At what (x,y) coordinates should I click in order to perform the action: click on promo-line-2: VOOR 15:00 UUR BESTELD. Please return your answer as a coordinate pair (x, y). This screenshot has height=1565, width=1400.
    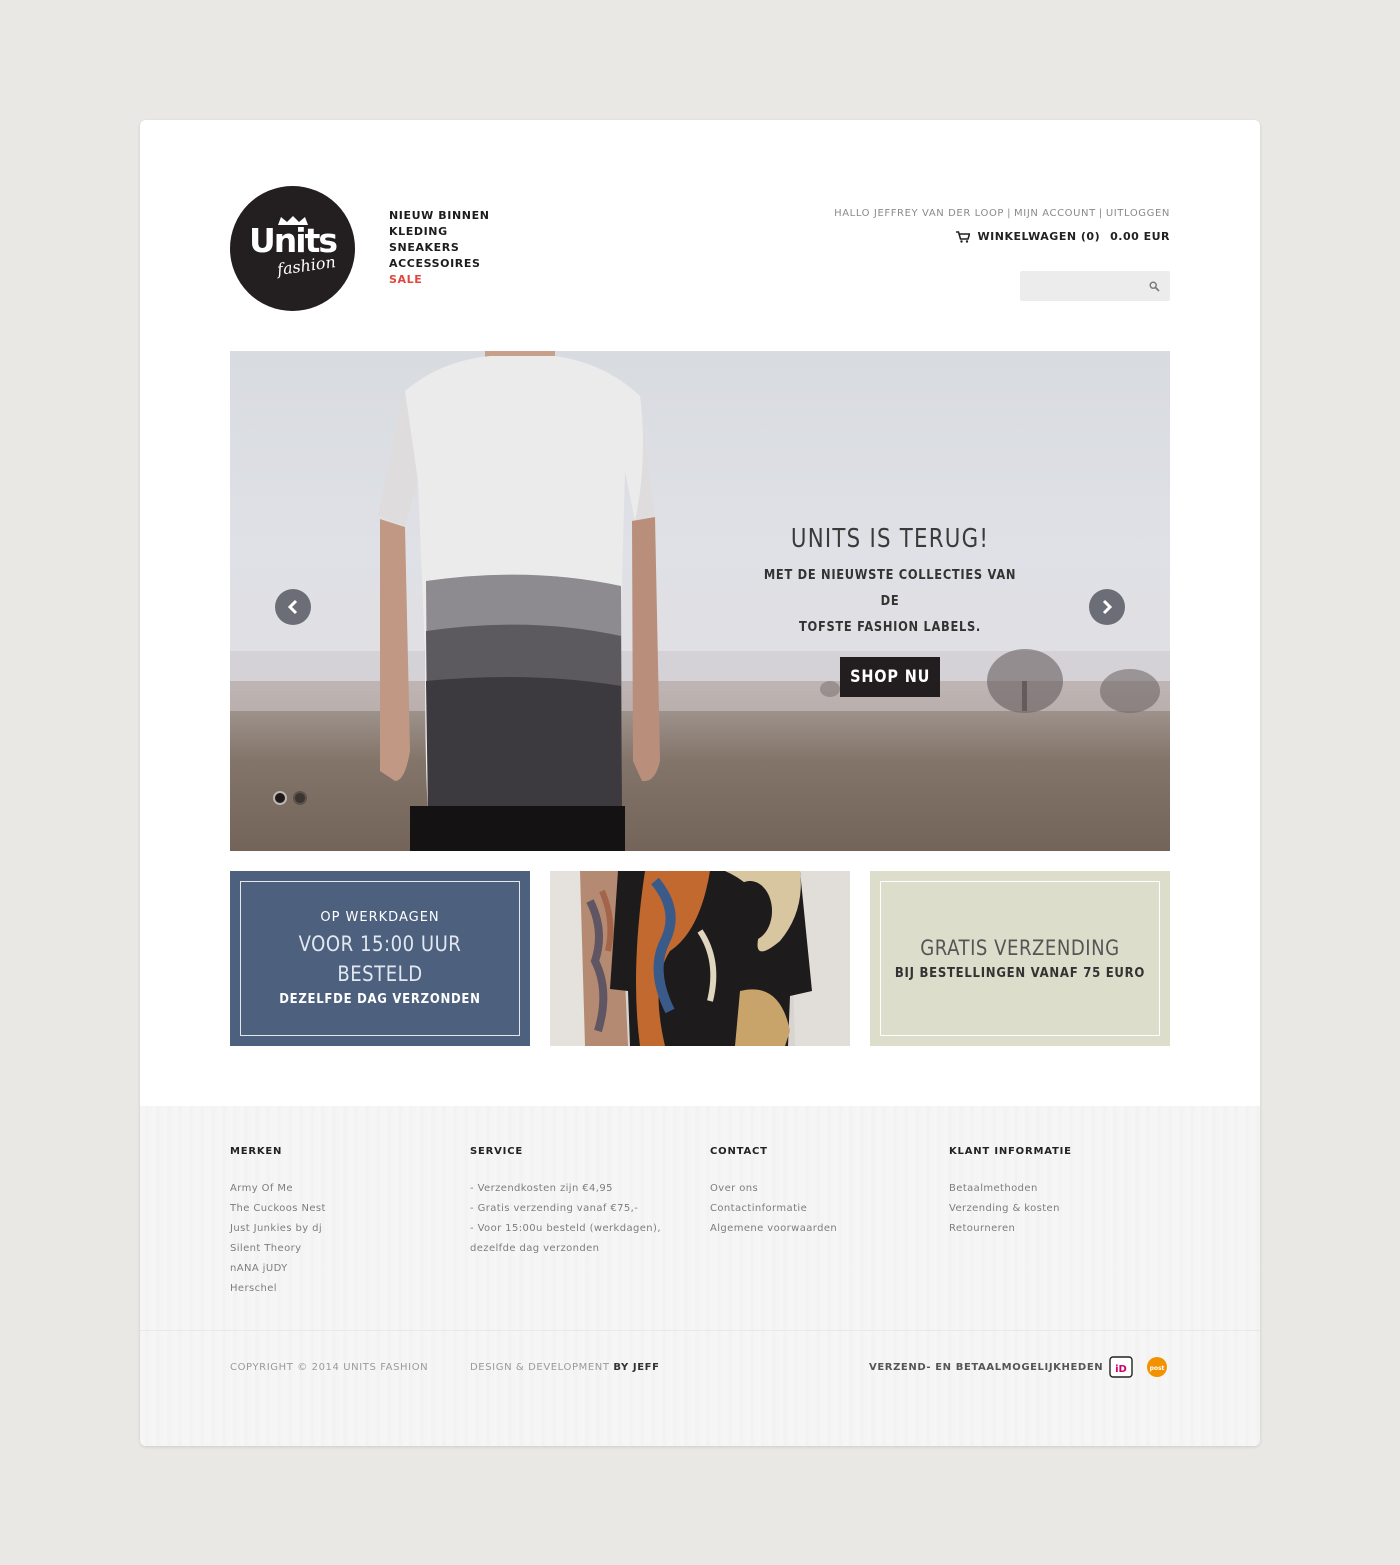
    Looking at the image, I should click on (380, 958).